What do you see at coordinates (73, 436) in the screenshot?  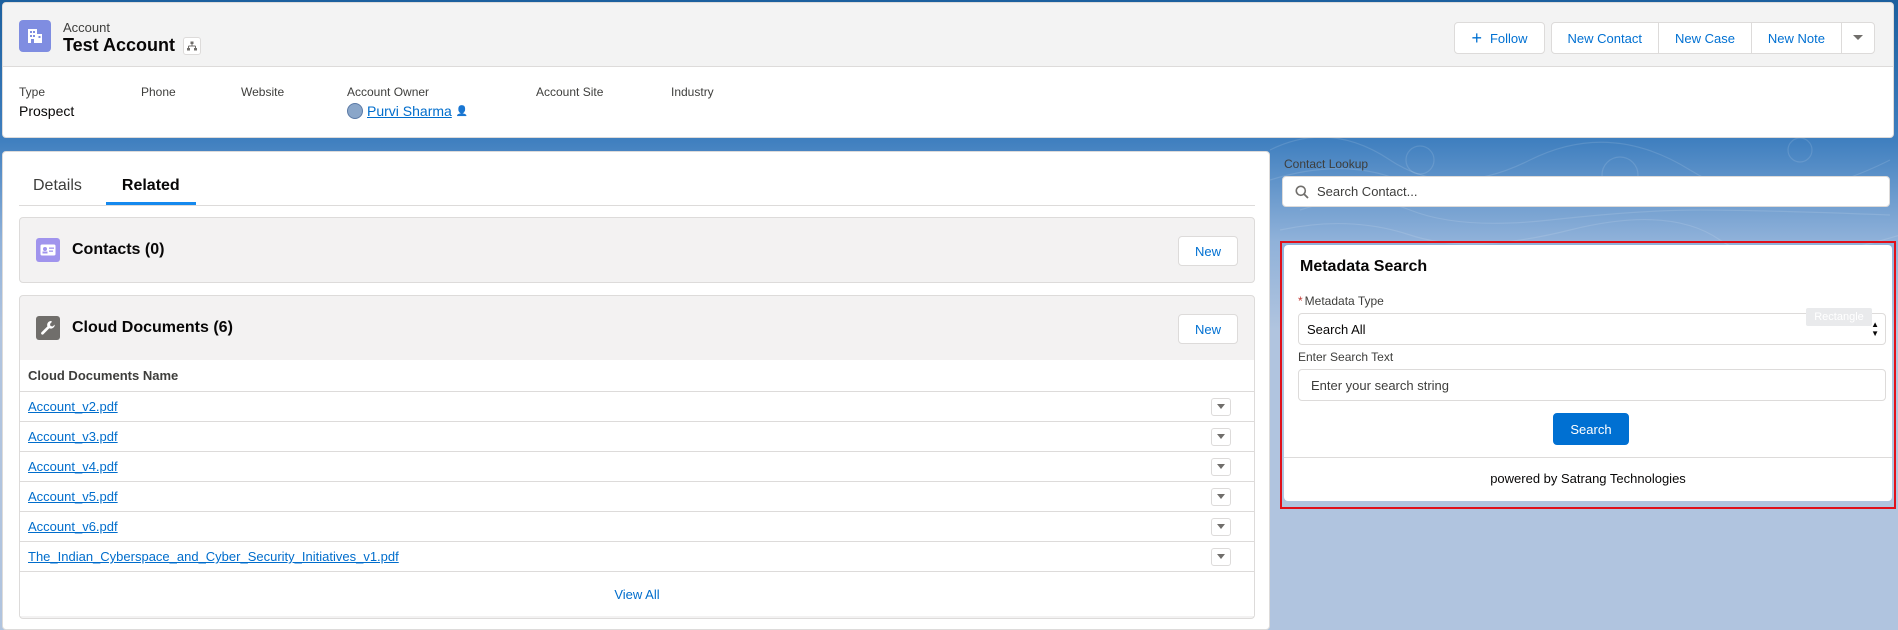 I see `document-link: Account_v3.pdf` at bounding box center [73, 436].